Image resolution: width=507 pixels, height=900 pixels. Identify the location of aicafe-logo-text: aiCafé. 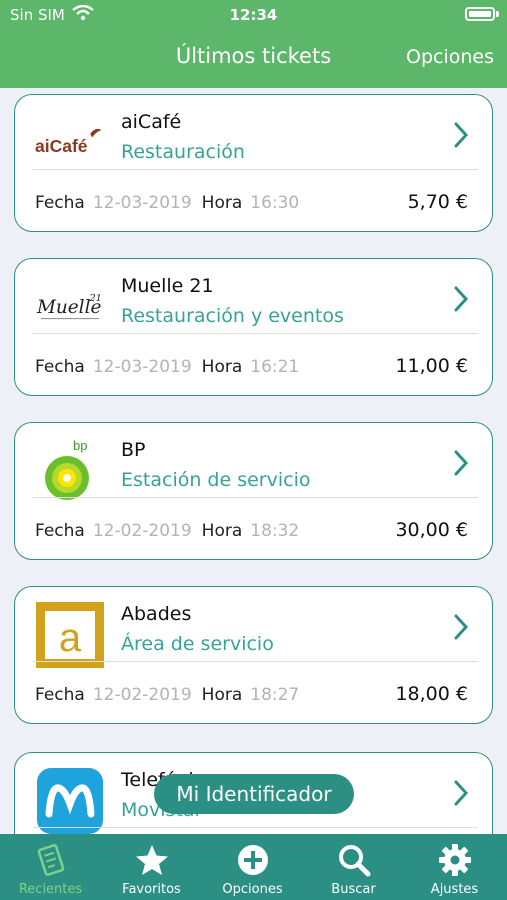
(61, 146).